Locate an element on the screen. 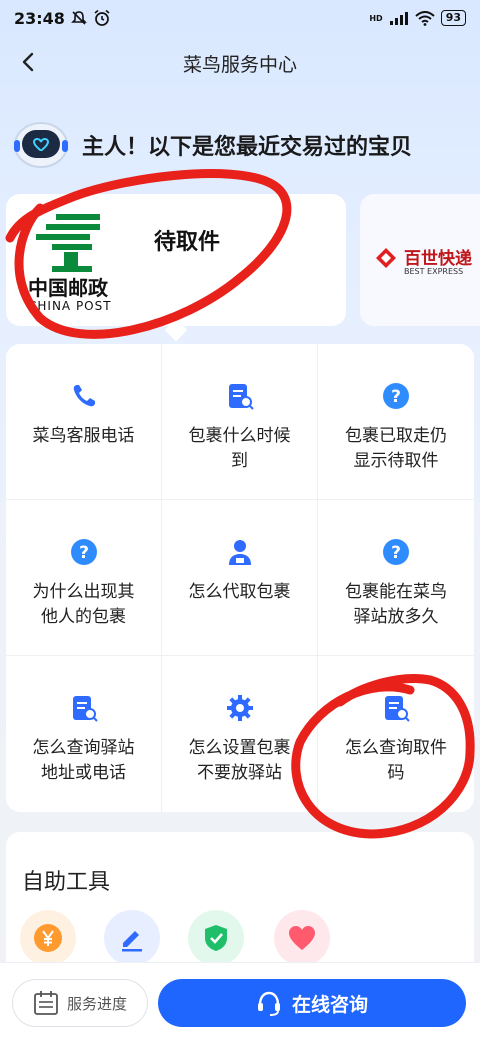  faq-label: 包裹已取走仍显示待取件 is located at coordinates (396, 448).